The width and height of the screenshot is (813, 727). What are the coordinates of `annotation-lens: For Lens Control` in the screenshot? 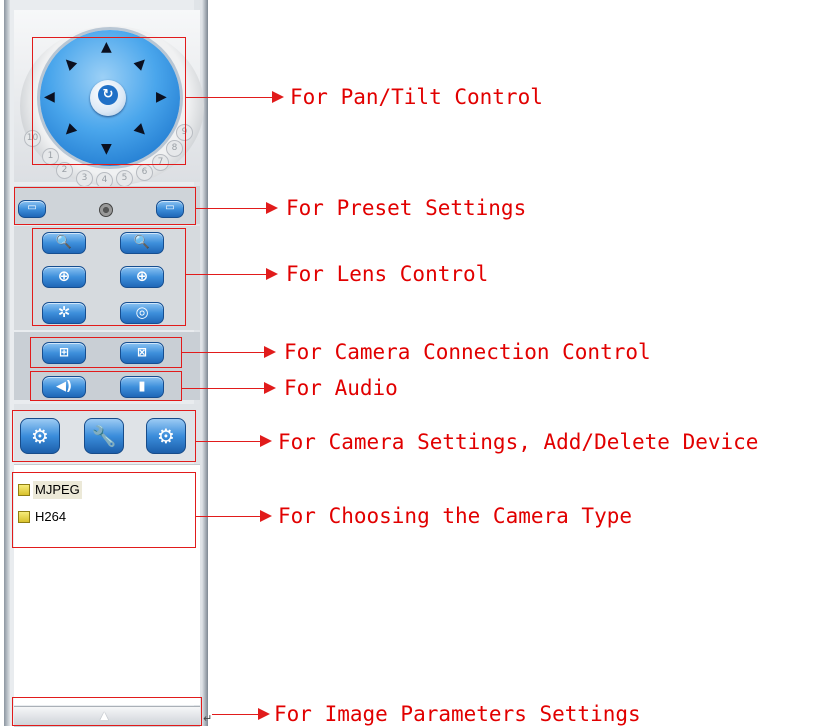 It's located at (387, 274).